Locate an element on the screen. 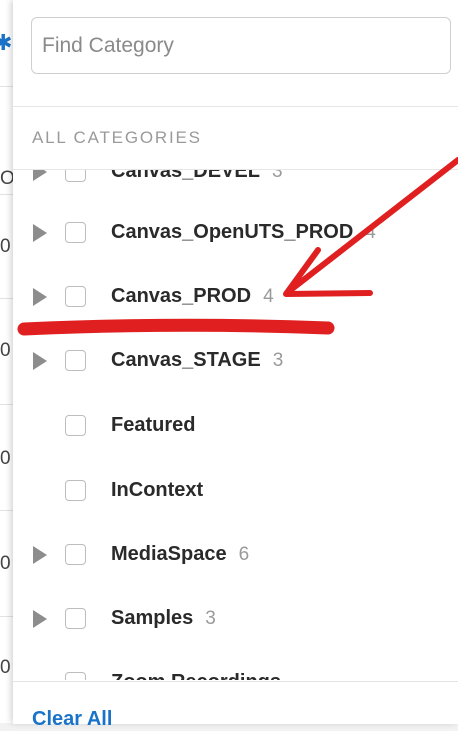 The image size is (458, 731). list-item: Canvas_PROD 4 is located at coordinates (235, 296).